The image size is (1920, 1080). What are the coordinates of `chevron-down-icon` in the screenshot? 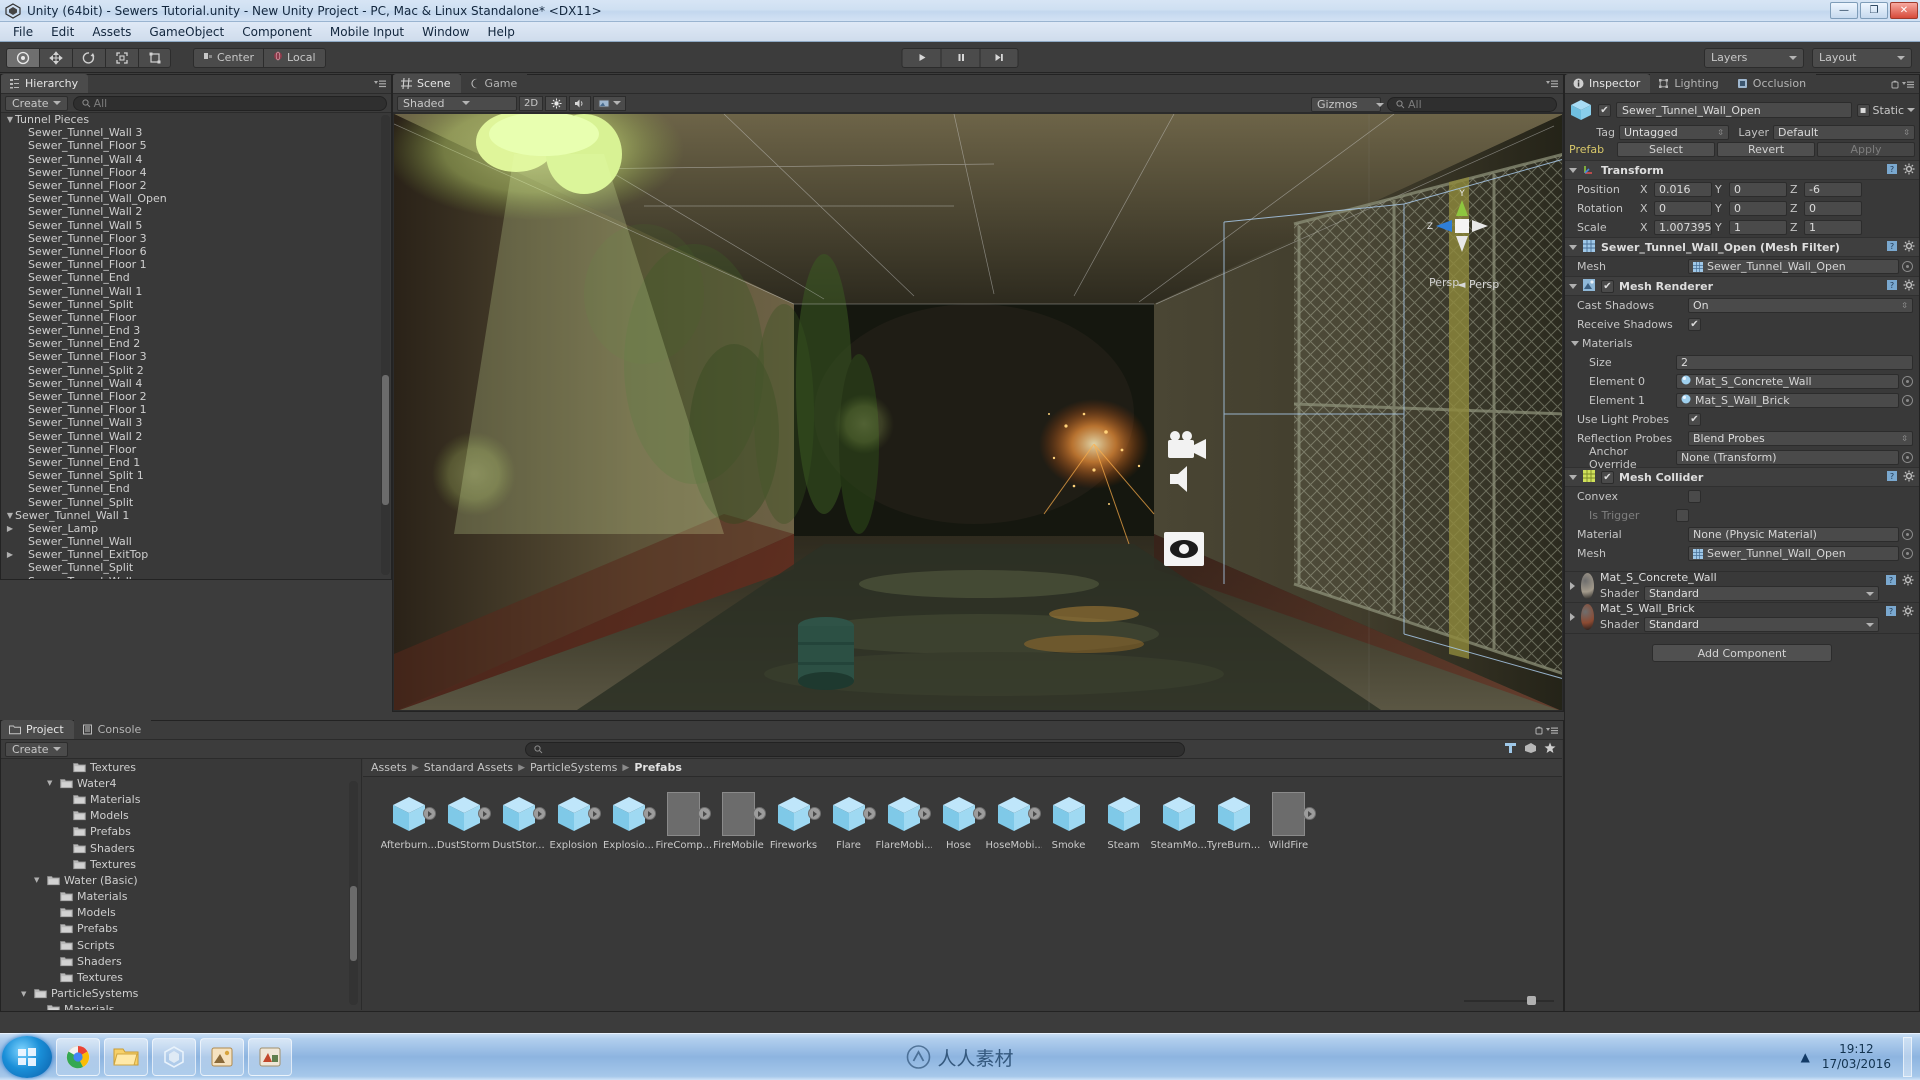 It's located at (1573, 477).